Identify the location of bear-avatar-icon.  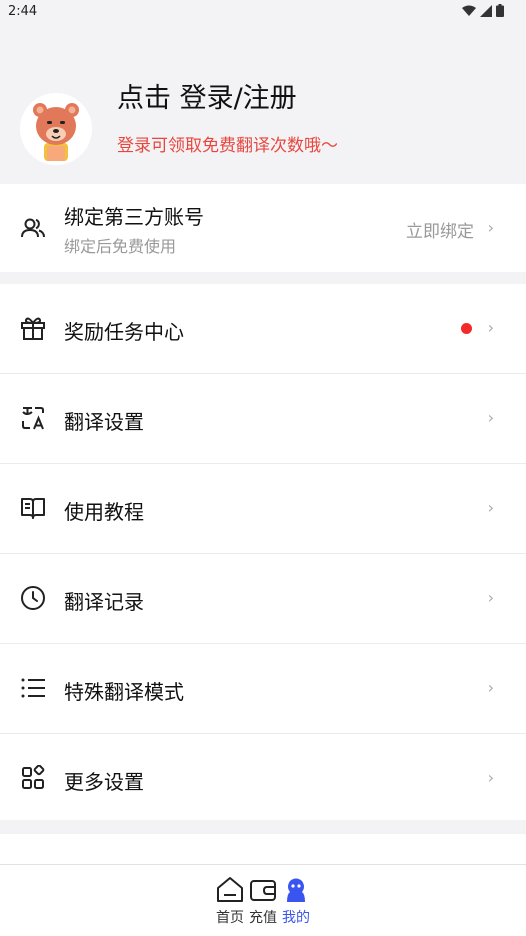
(56, 129).